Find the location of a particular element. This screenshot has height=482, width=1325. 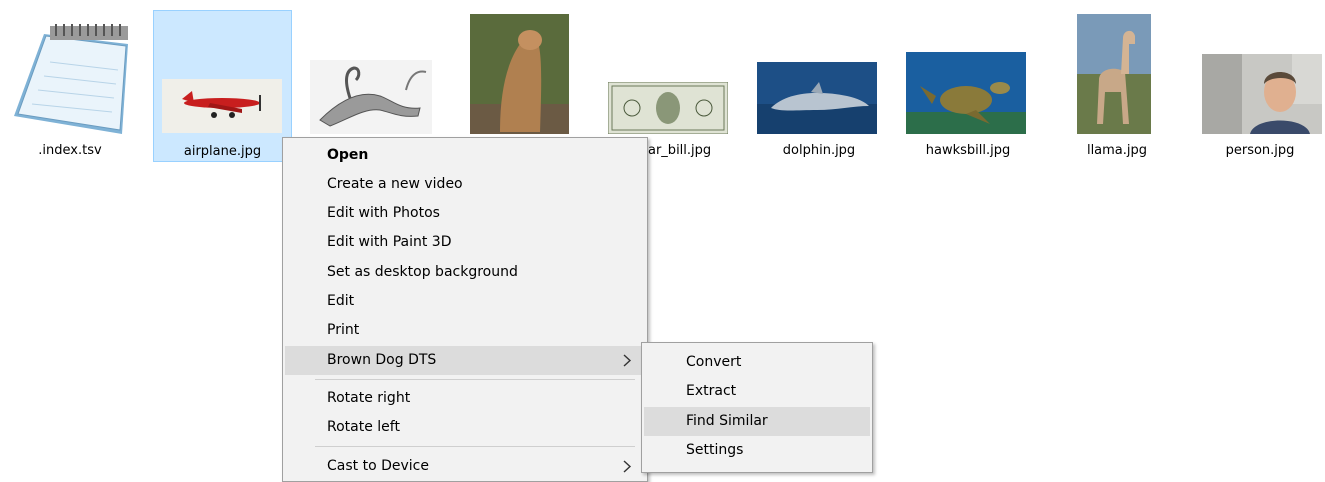

submenu-item-settings: Settings is located at coordinates (757, 450).